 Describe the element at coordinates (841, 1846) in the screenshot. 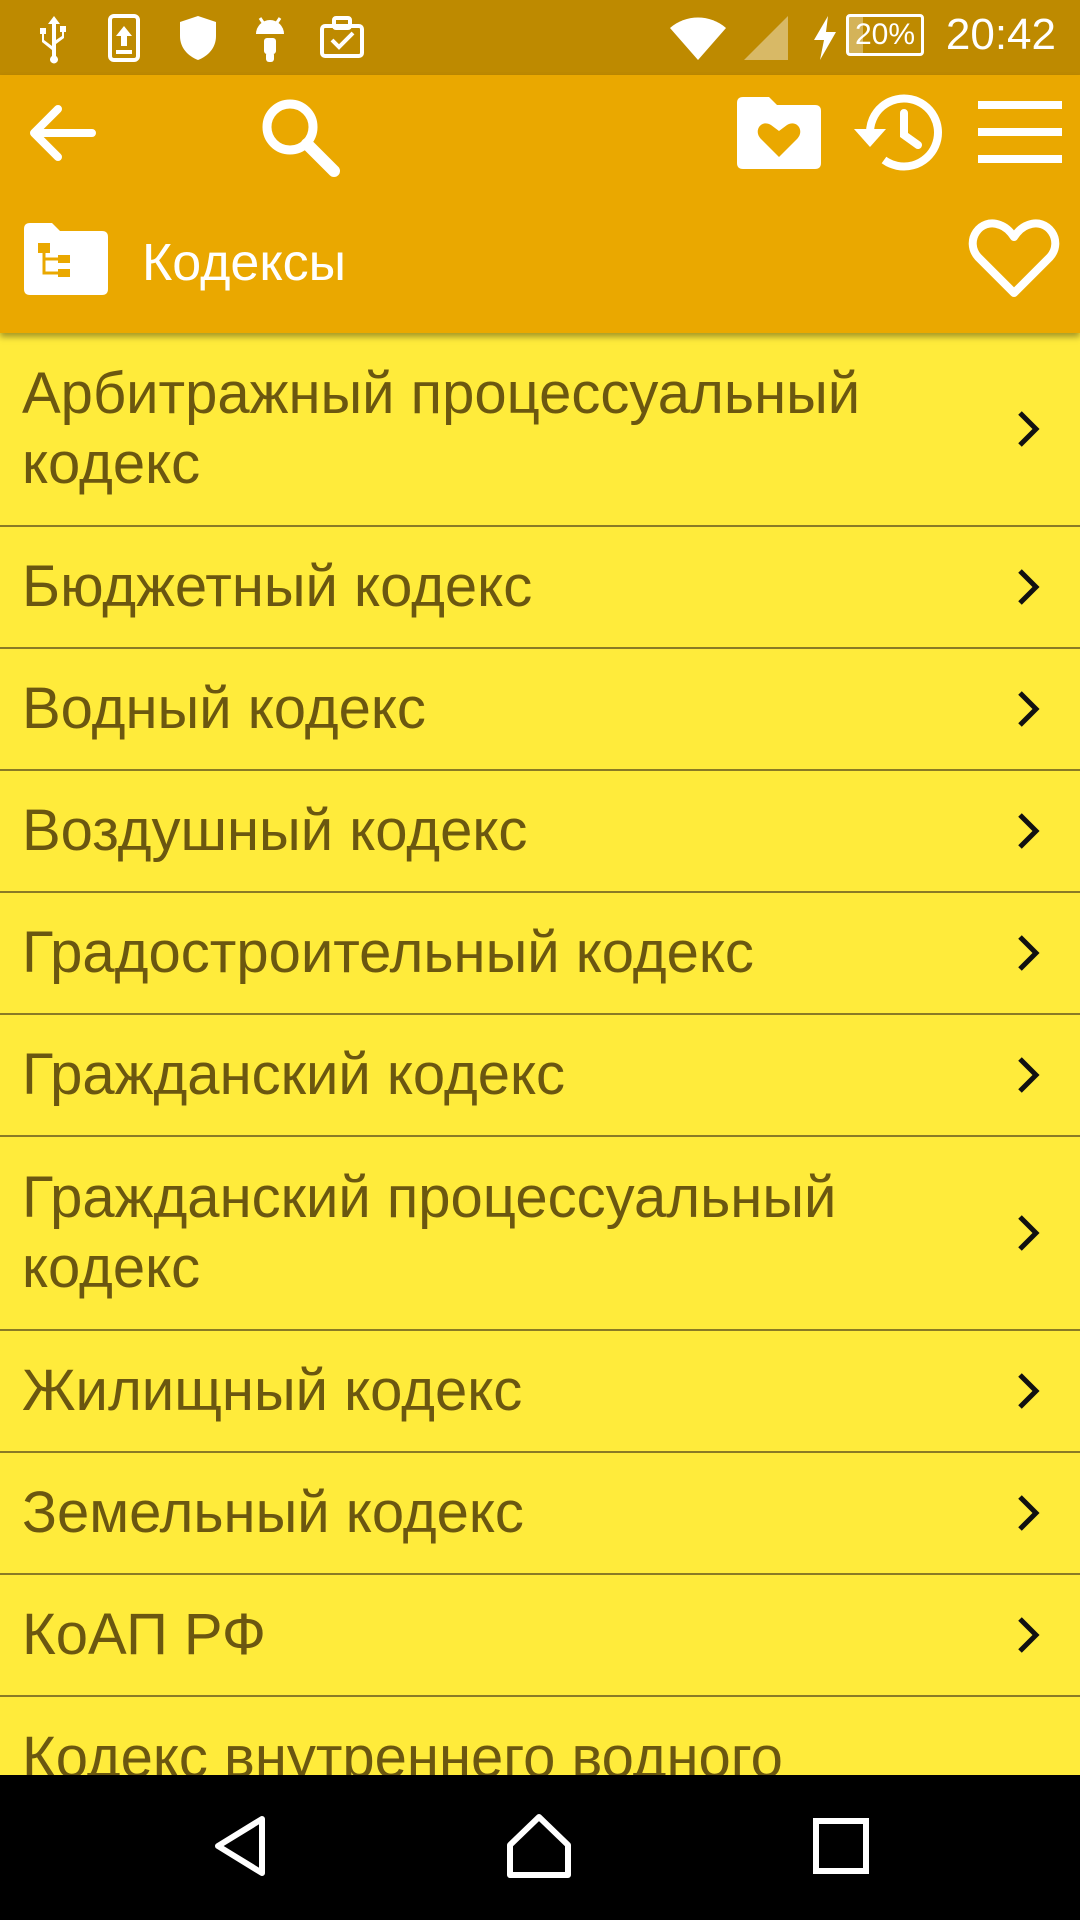

I see `nav-recents-icon` at that location.